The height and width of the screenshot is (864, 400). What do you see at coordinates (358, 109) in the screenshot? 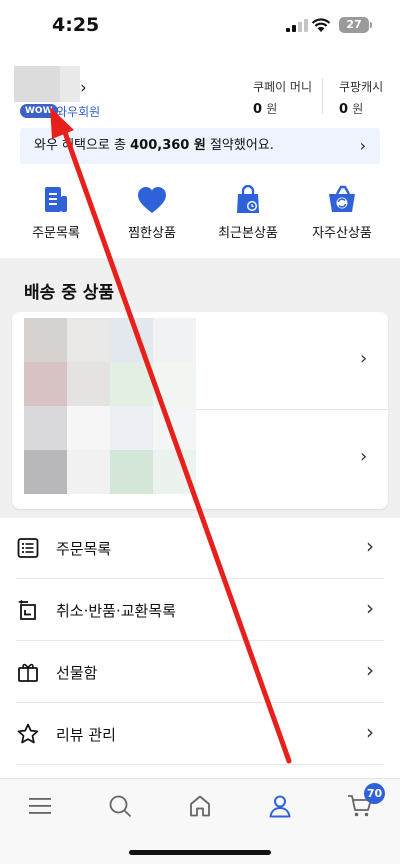
I see `coupang-cash-unit: 원` at bounding box center [358, 109].